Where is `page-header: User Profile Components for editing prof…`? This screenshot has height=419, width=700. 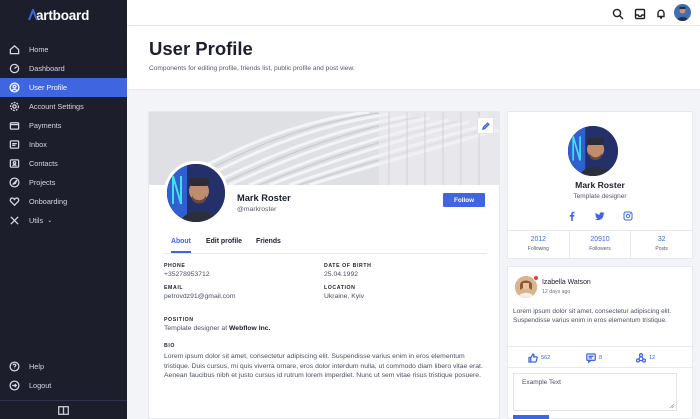
page-header: User Profile Components for editing prof… is located at coordinates (413, 58).